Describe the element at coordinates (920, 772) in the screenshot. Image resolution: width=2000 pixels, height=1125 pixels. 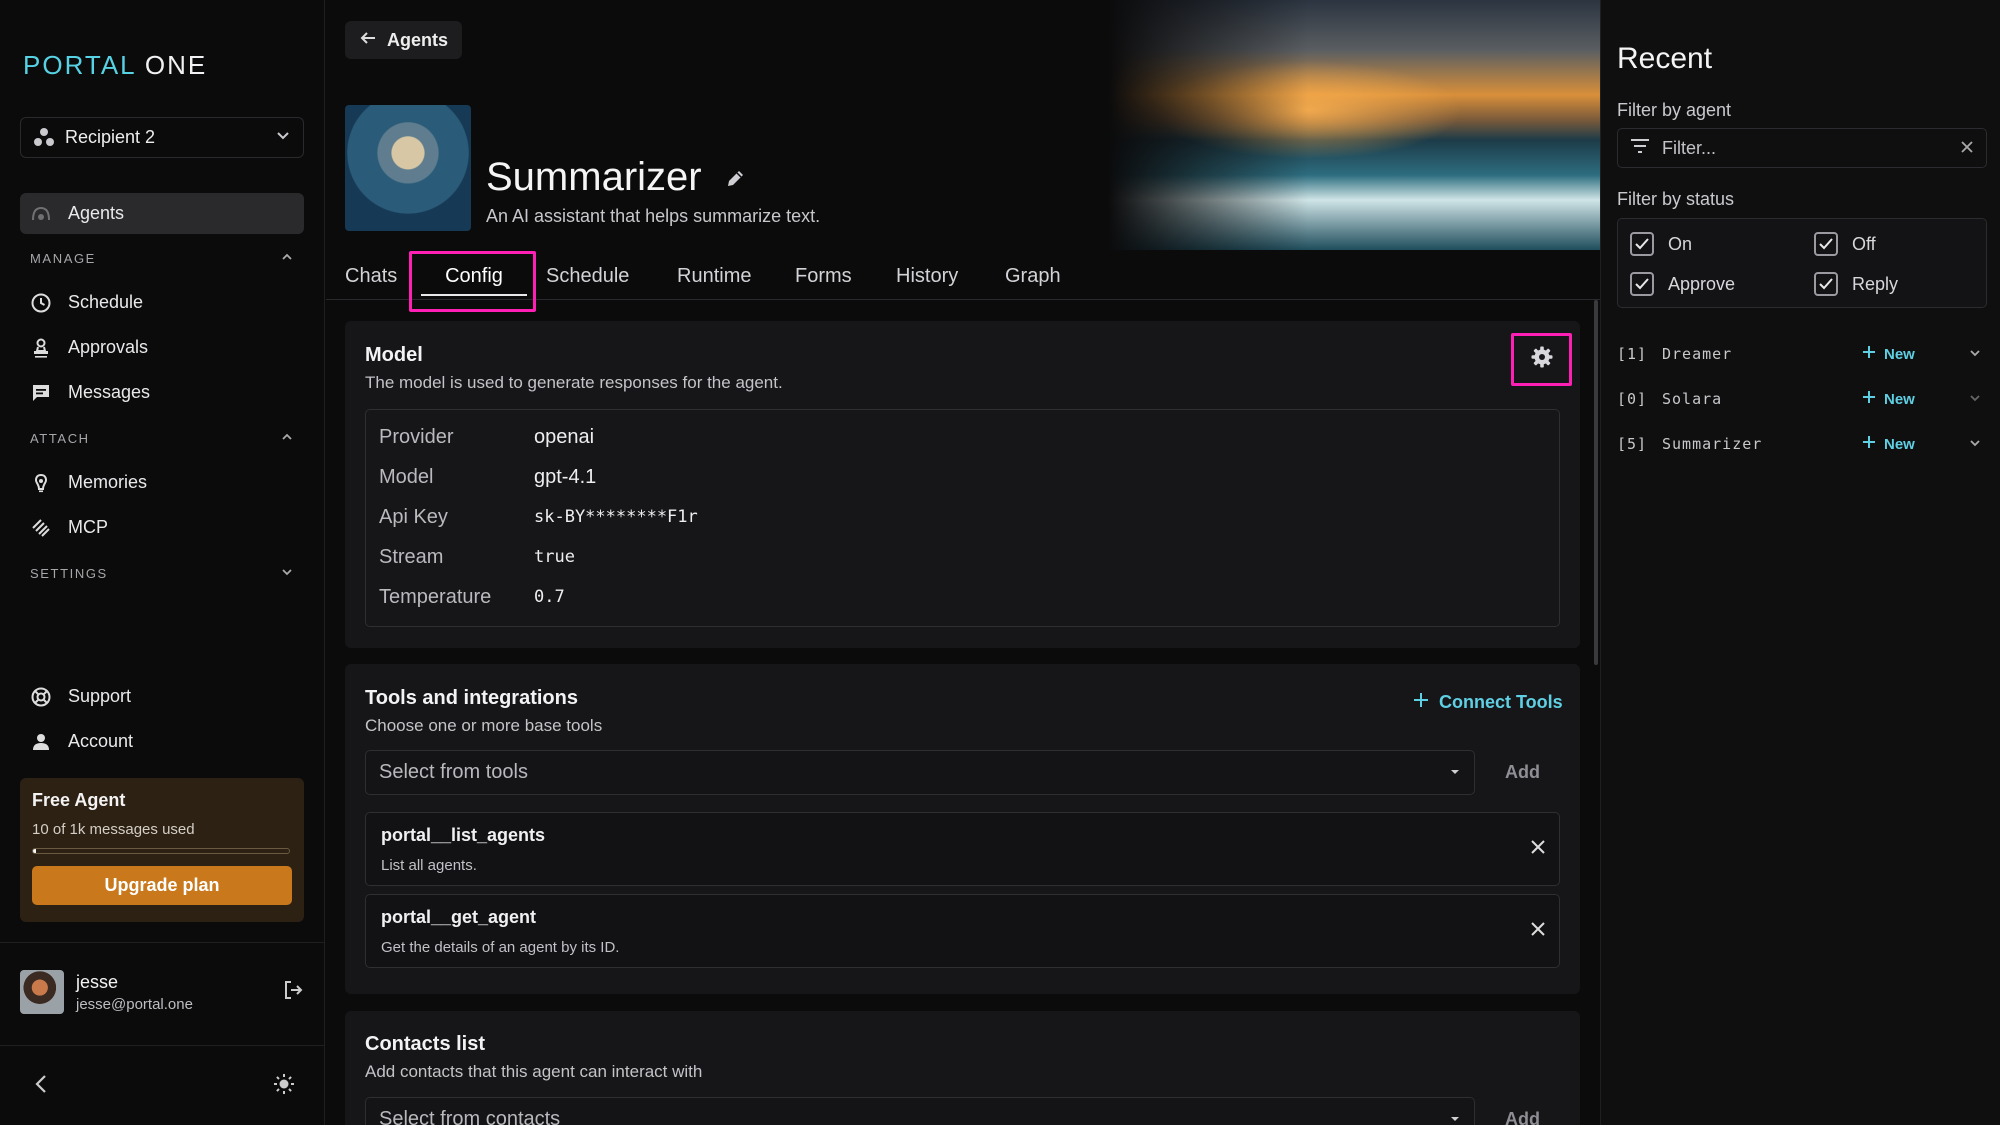
I see `tools-select: Select from tools` at that location.